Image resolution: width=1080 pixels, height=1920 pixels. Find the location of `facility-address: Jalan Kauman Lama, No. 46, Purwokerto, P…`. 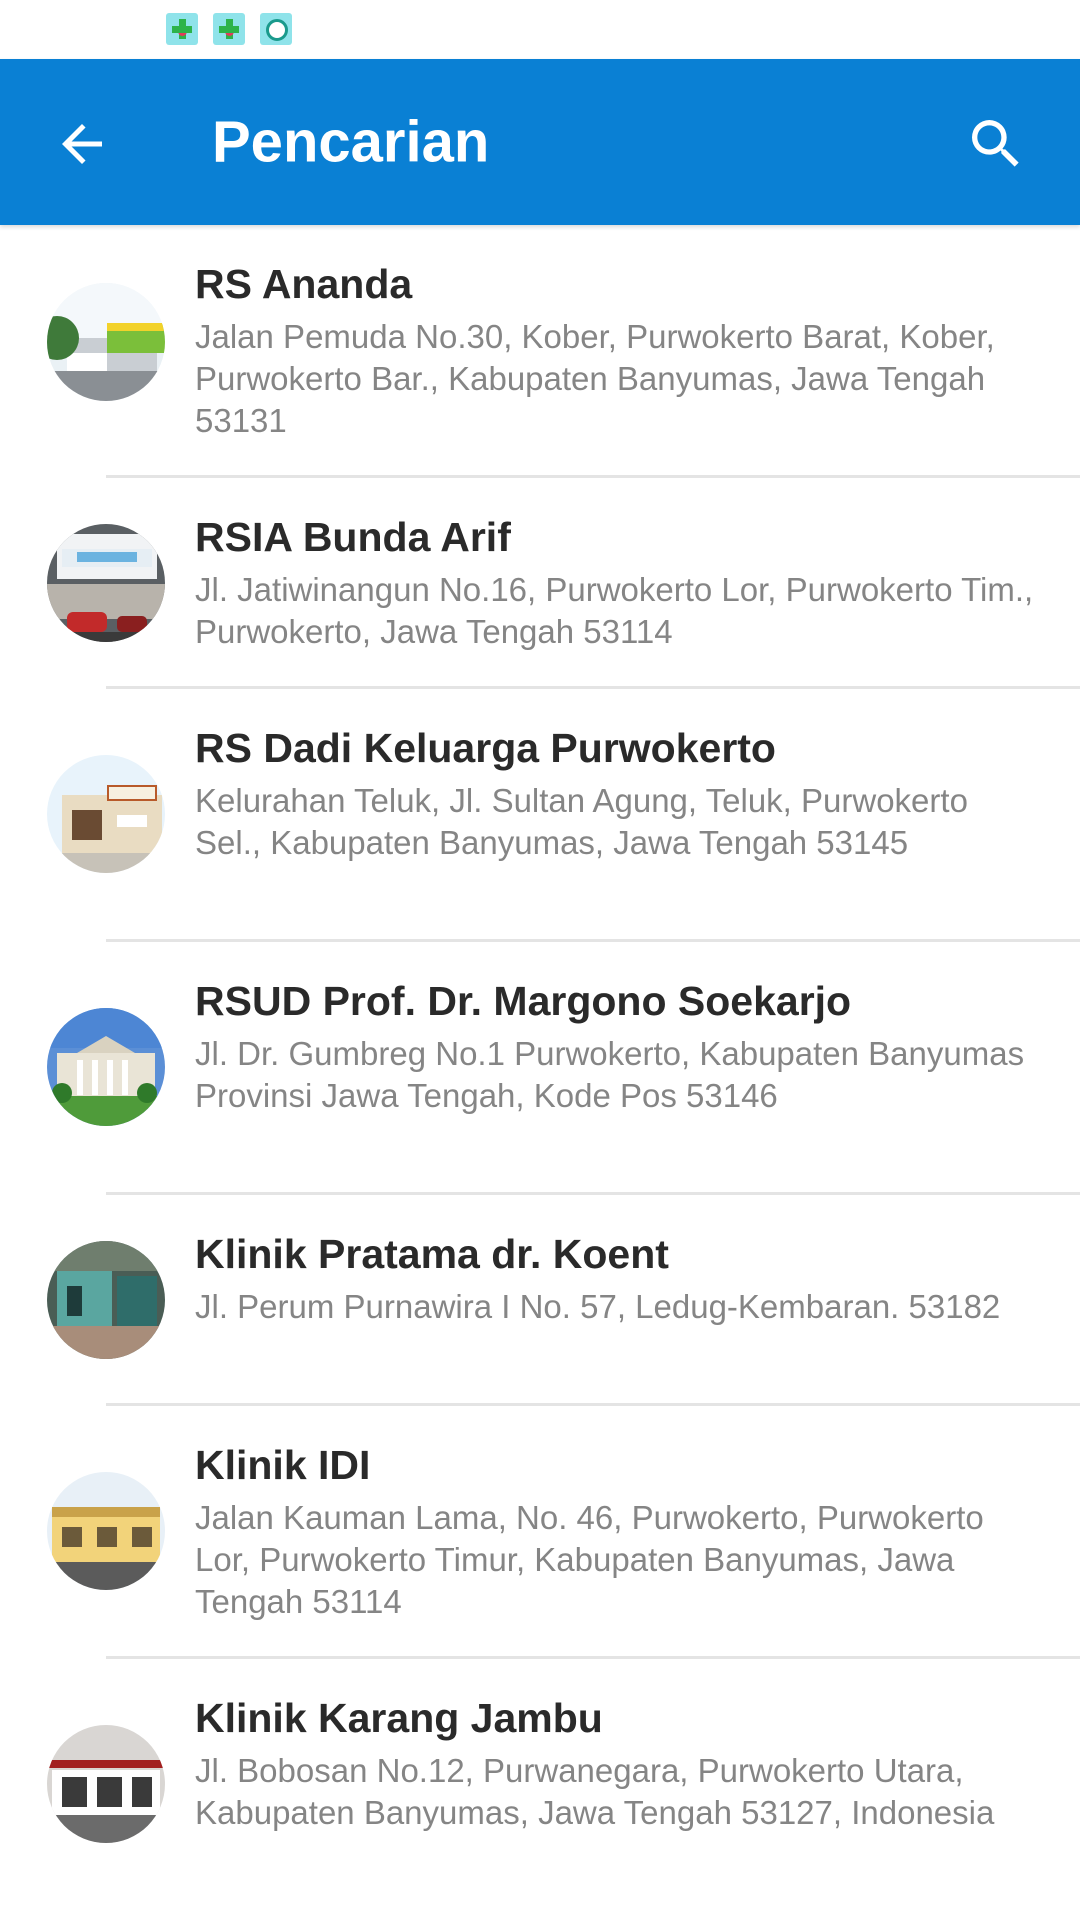

facility-address: Jalan Kauman Lama, No. 46, Purwokerto, P… is located at coordinates (589, 1559).